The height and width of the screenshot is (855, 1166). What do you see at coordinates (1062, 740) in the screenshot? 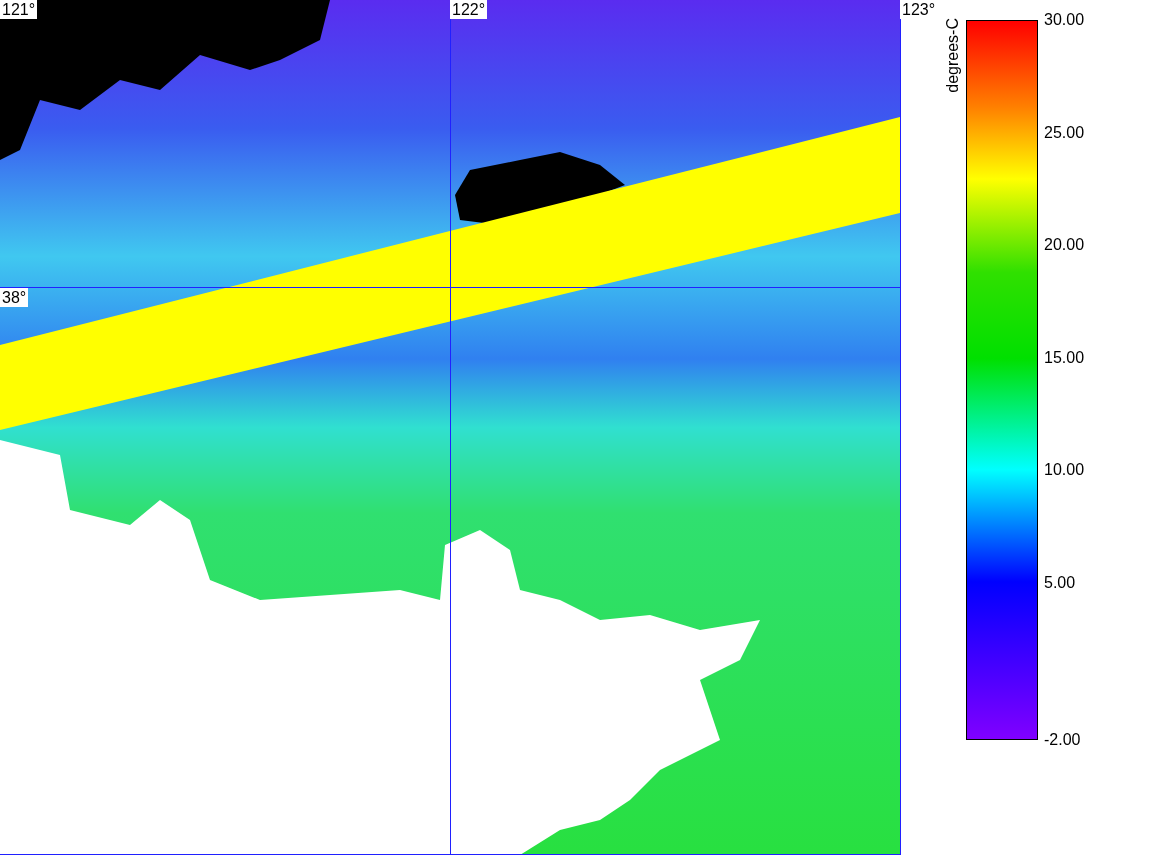
I see `scale-tick-label: -2.00` at bounding box center [1062, 740].